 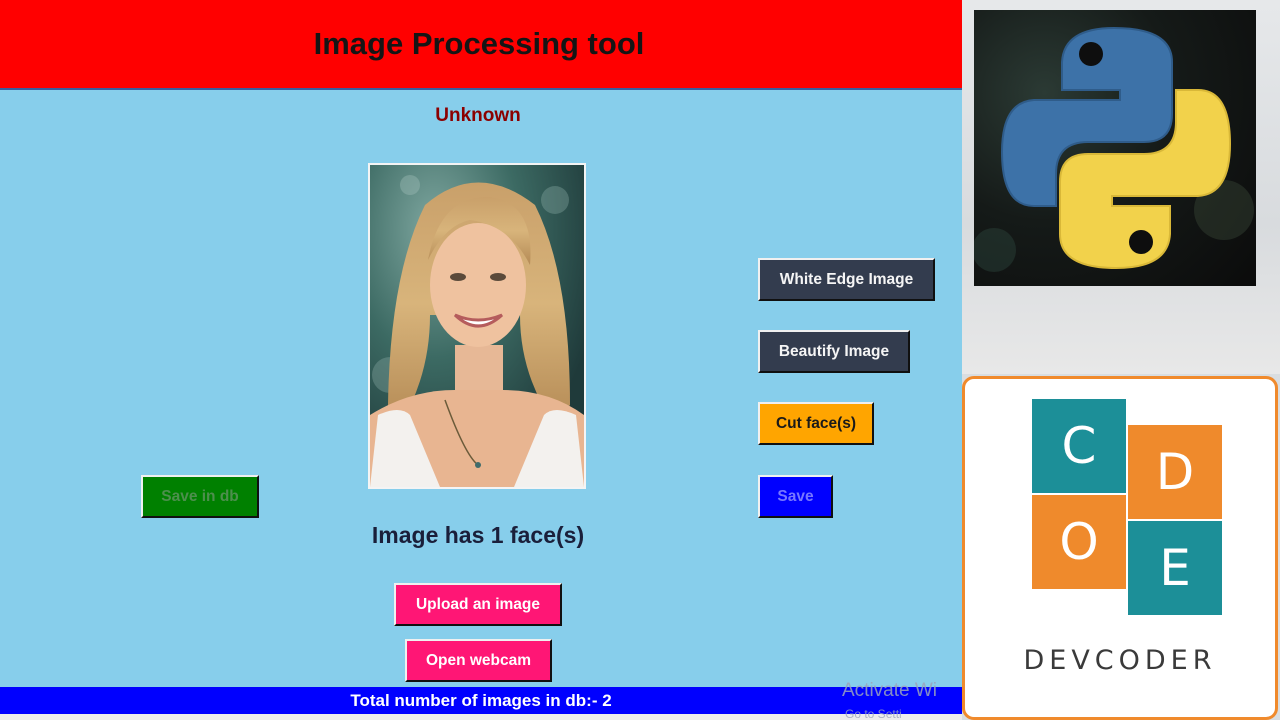 What do you see at coordinates (834, 351) in the screenshot?
I see `beautify-image-button: Beautify Image` at bounding box center [834, 351].